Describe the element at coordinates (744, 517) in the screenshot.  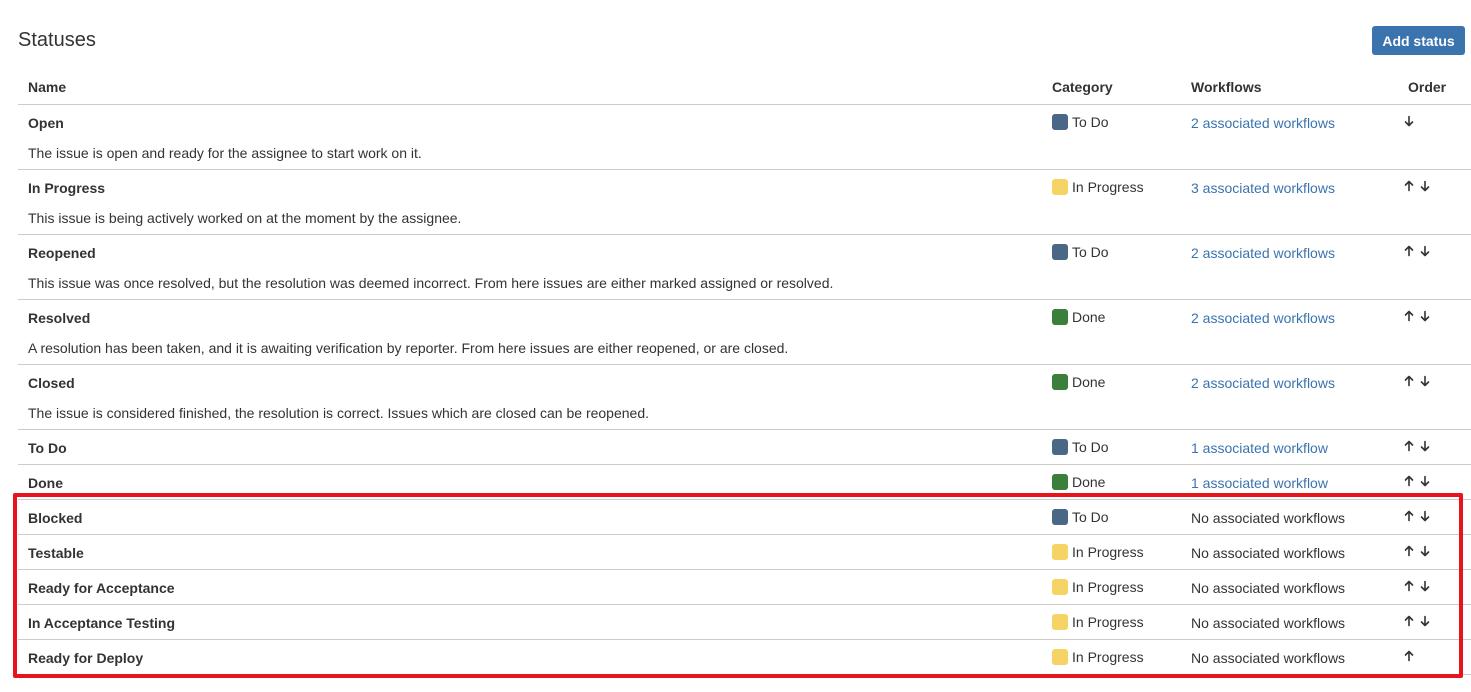
I see `table-row: Blocked To Do No associated workflows` at that location.